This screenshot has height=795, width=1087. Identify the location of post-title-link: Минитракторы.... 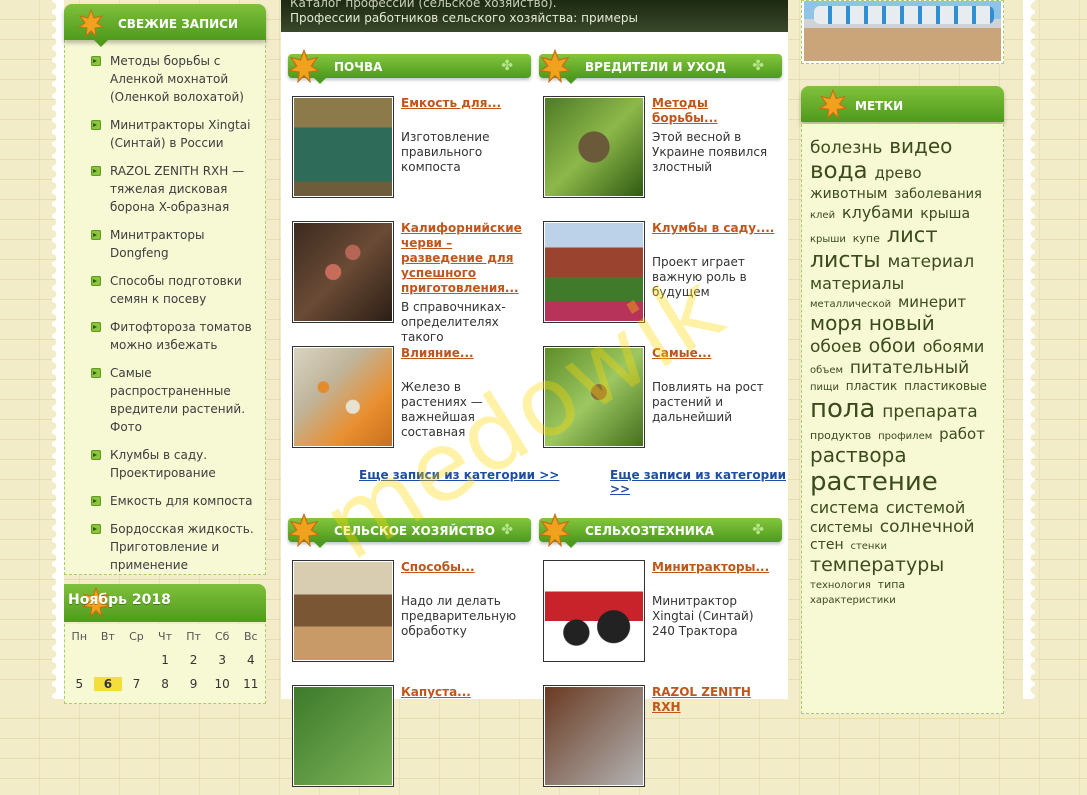
(714, 567).